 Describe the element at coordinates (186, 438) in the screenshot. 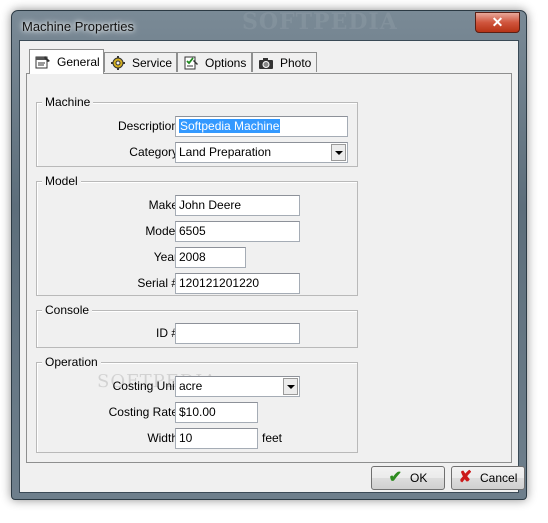

I see `width-value: 10` at that location.